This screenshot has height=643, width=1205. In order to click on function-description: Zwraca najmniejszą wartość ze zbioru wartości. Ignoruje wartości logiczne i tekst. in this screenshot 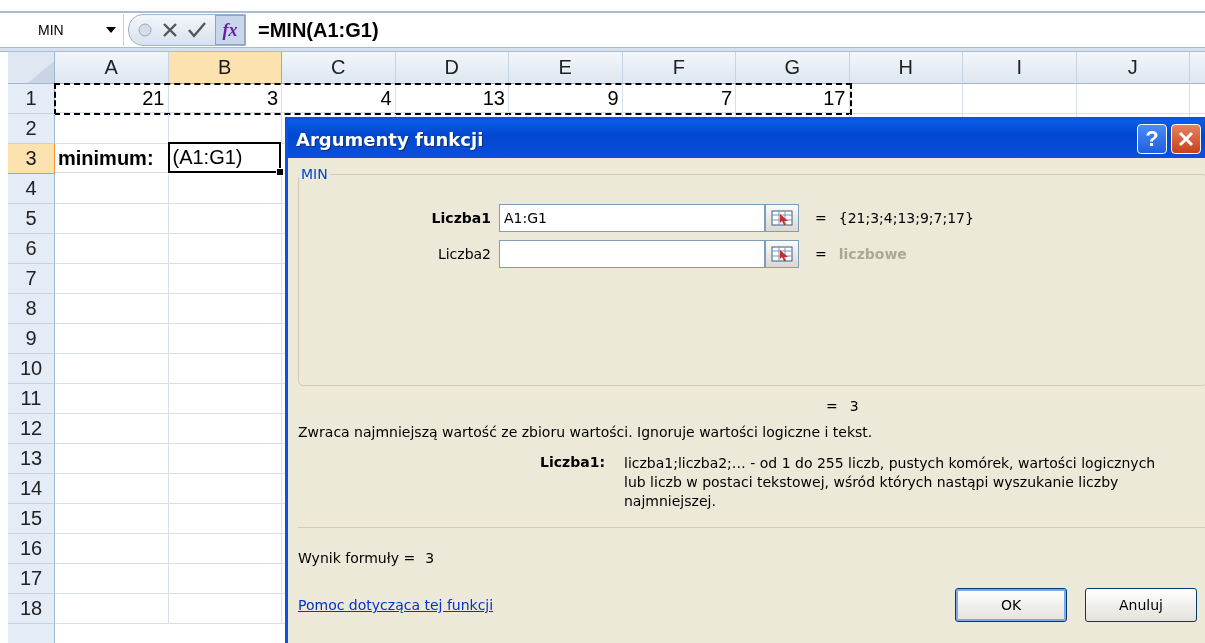, I will do `click(586, 432)`.